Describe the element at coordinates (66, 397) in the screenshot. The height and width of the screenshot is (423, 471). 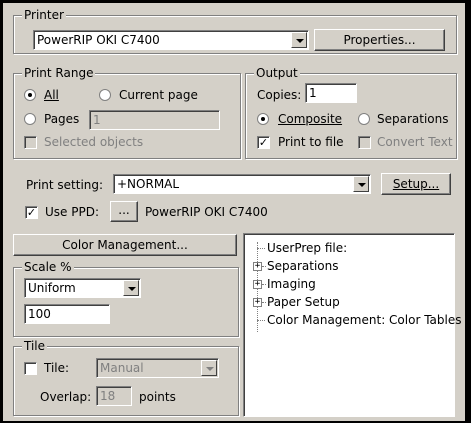
I see `label-overlap: Overlap:` at that location.